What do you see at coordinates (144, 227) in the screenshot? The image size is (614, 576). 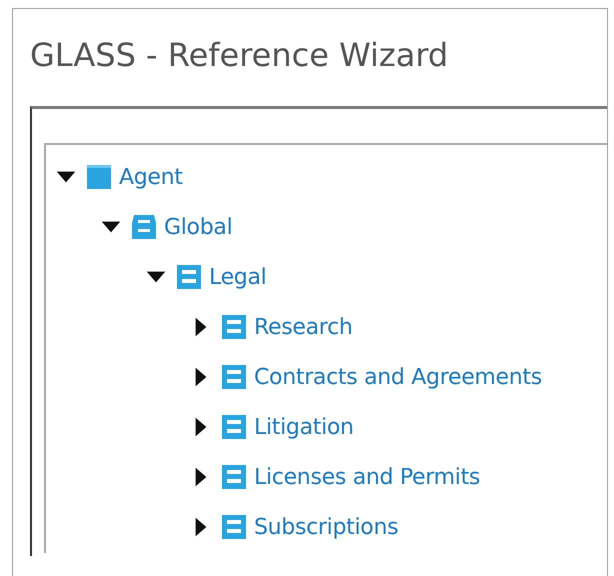 I see `archive-box-icon` at bounding box center [144, 227].